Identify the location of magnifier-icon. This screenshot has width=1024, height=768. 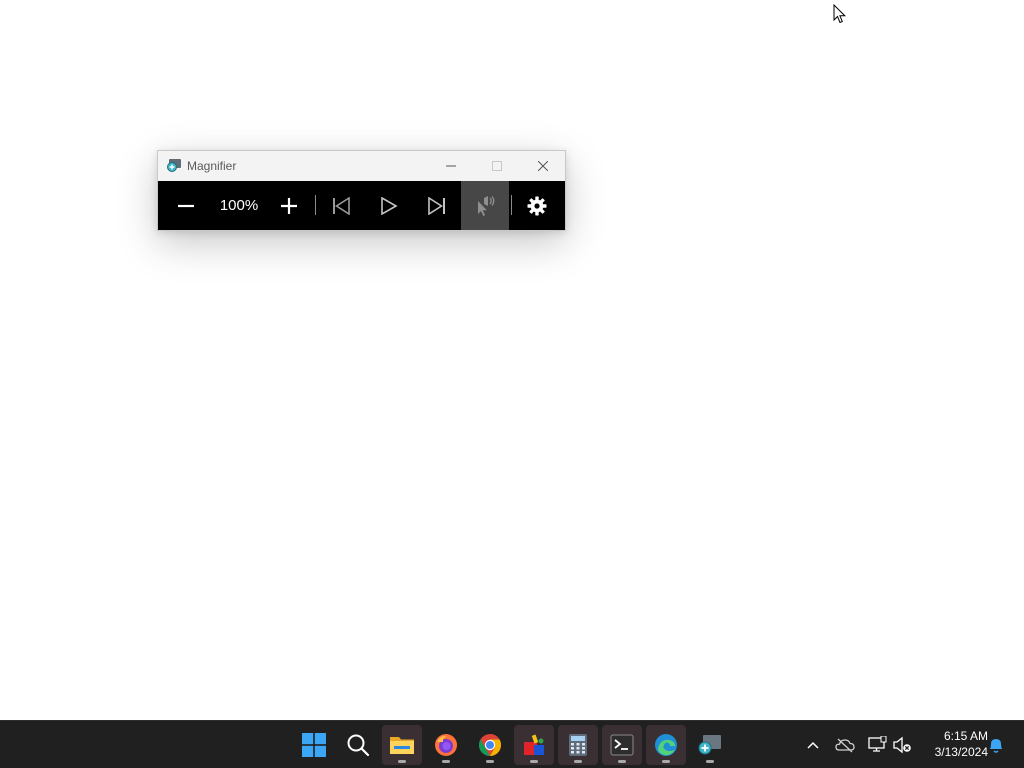
(709, 745).